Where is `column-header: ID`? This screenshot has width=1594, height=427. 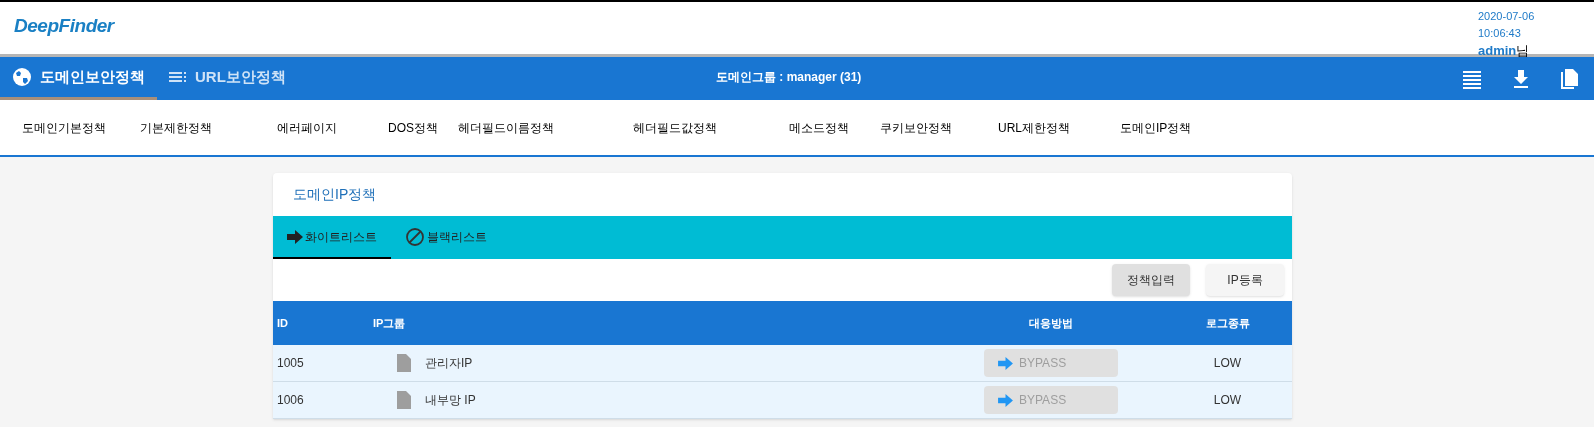
column-header: ID is located at coordinates (282, 322).